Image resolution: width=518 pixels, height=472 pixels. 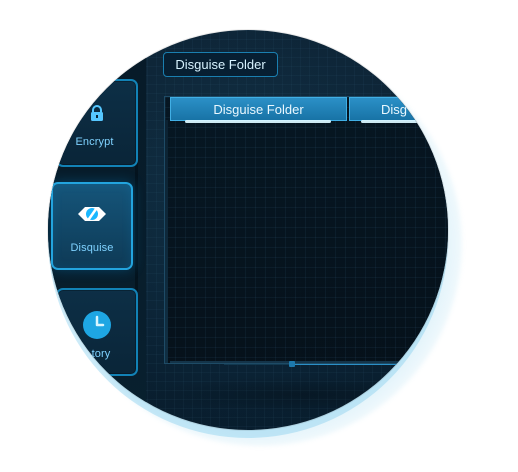 I want to click on disguise-eye-icon, so click(x=92, y=214).